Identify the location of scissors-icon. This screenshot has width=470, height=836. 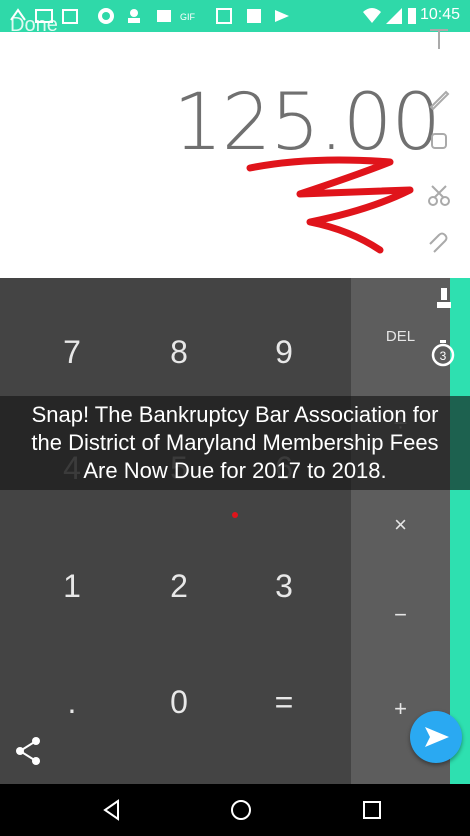
(439, 195).